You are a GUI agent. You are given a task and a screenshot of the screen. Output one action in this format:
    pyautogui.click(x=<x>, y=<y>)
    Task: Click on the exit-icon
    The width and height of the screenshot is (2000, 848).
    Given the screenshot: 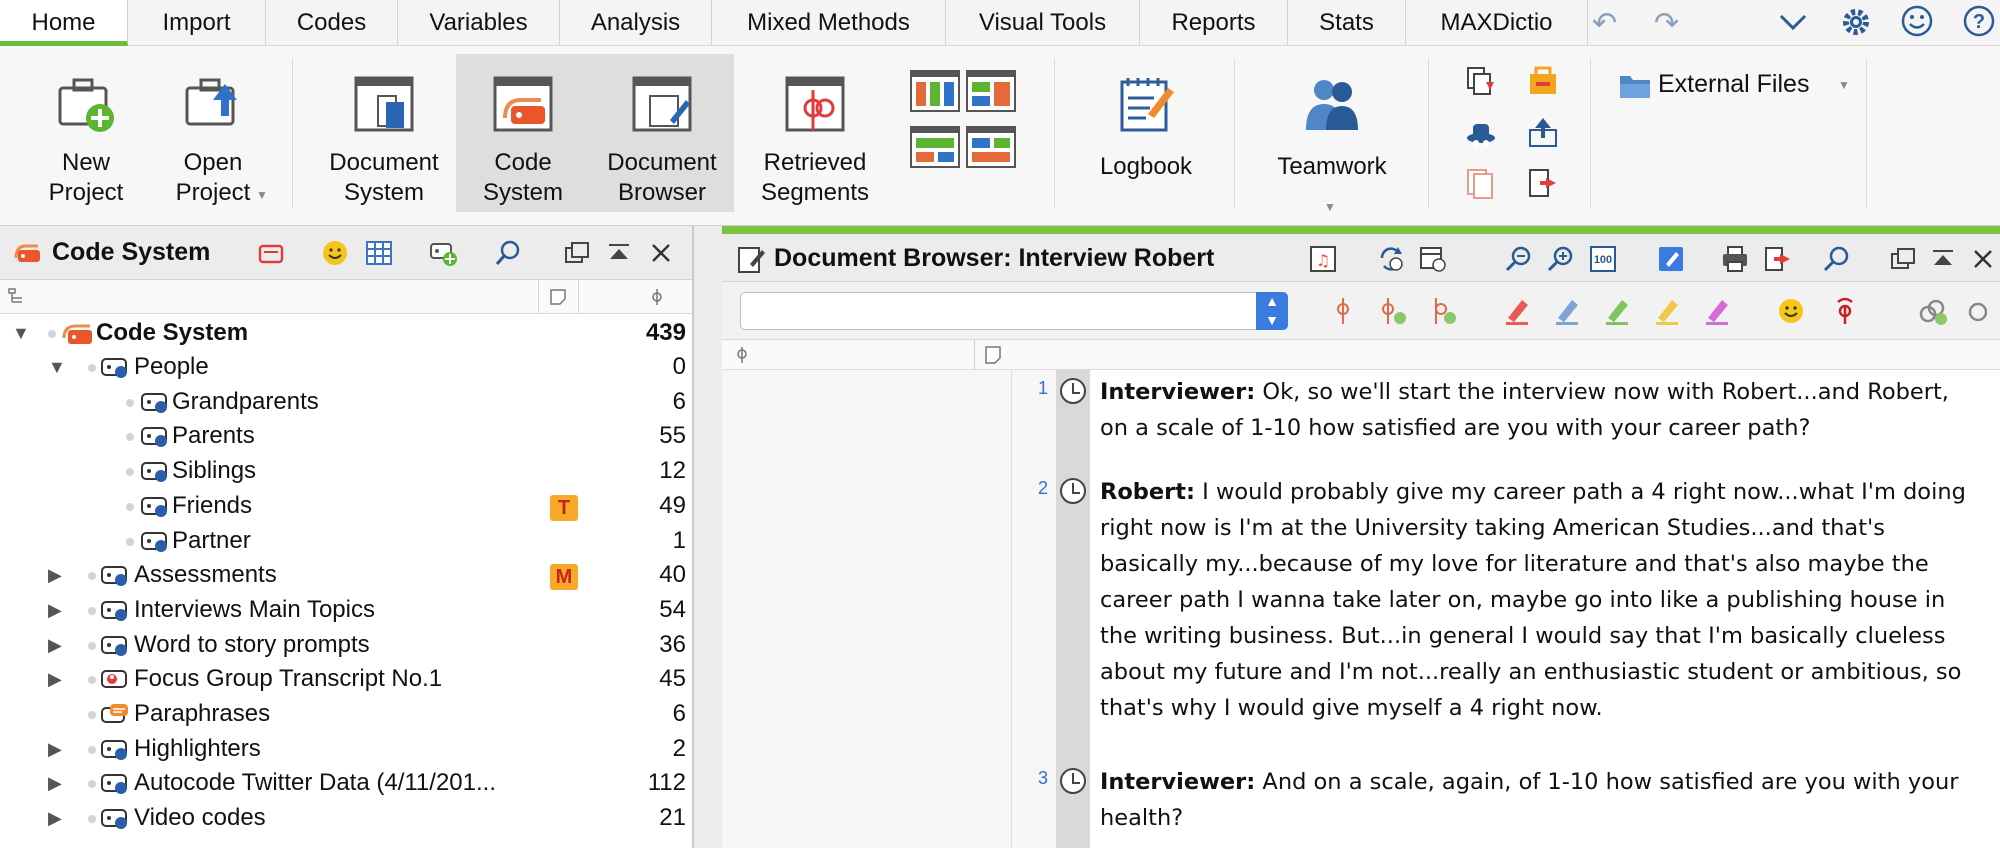 What is the action you would take?
    pyautogui.click(x=1543, y=183)
    